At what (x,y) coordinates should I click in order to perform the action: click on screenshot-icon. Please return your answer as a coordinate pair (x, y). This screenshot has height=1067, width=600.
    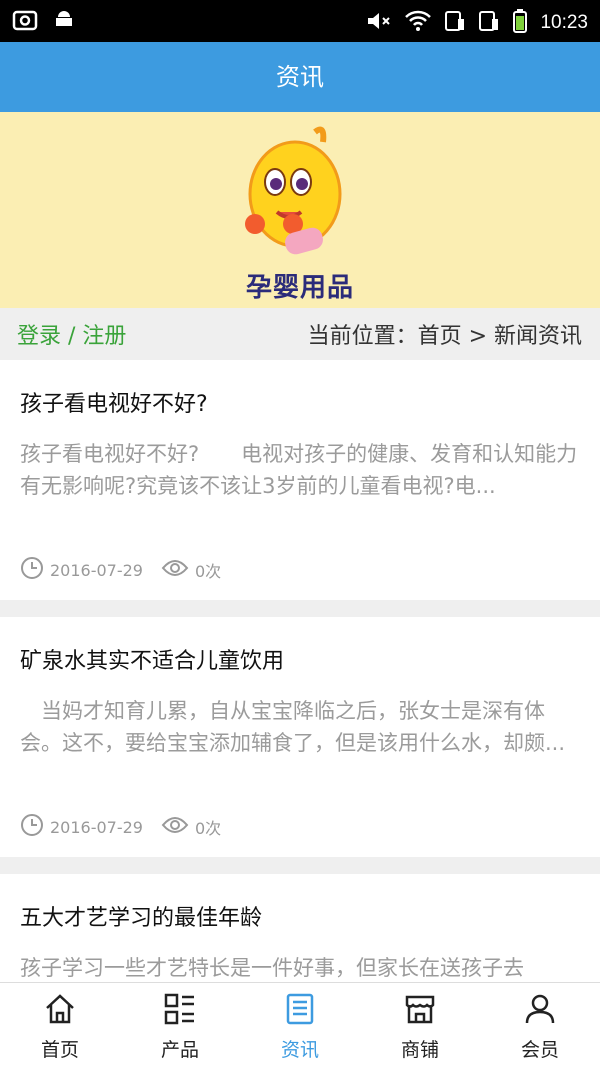
    Looking at the image, I should click on (25, 22).